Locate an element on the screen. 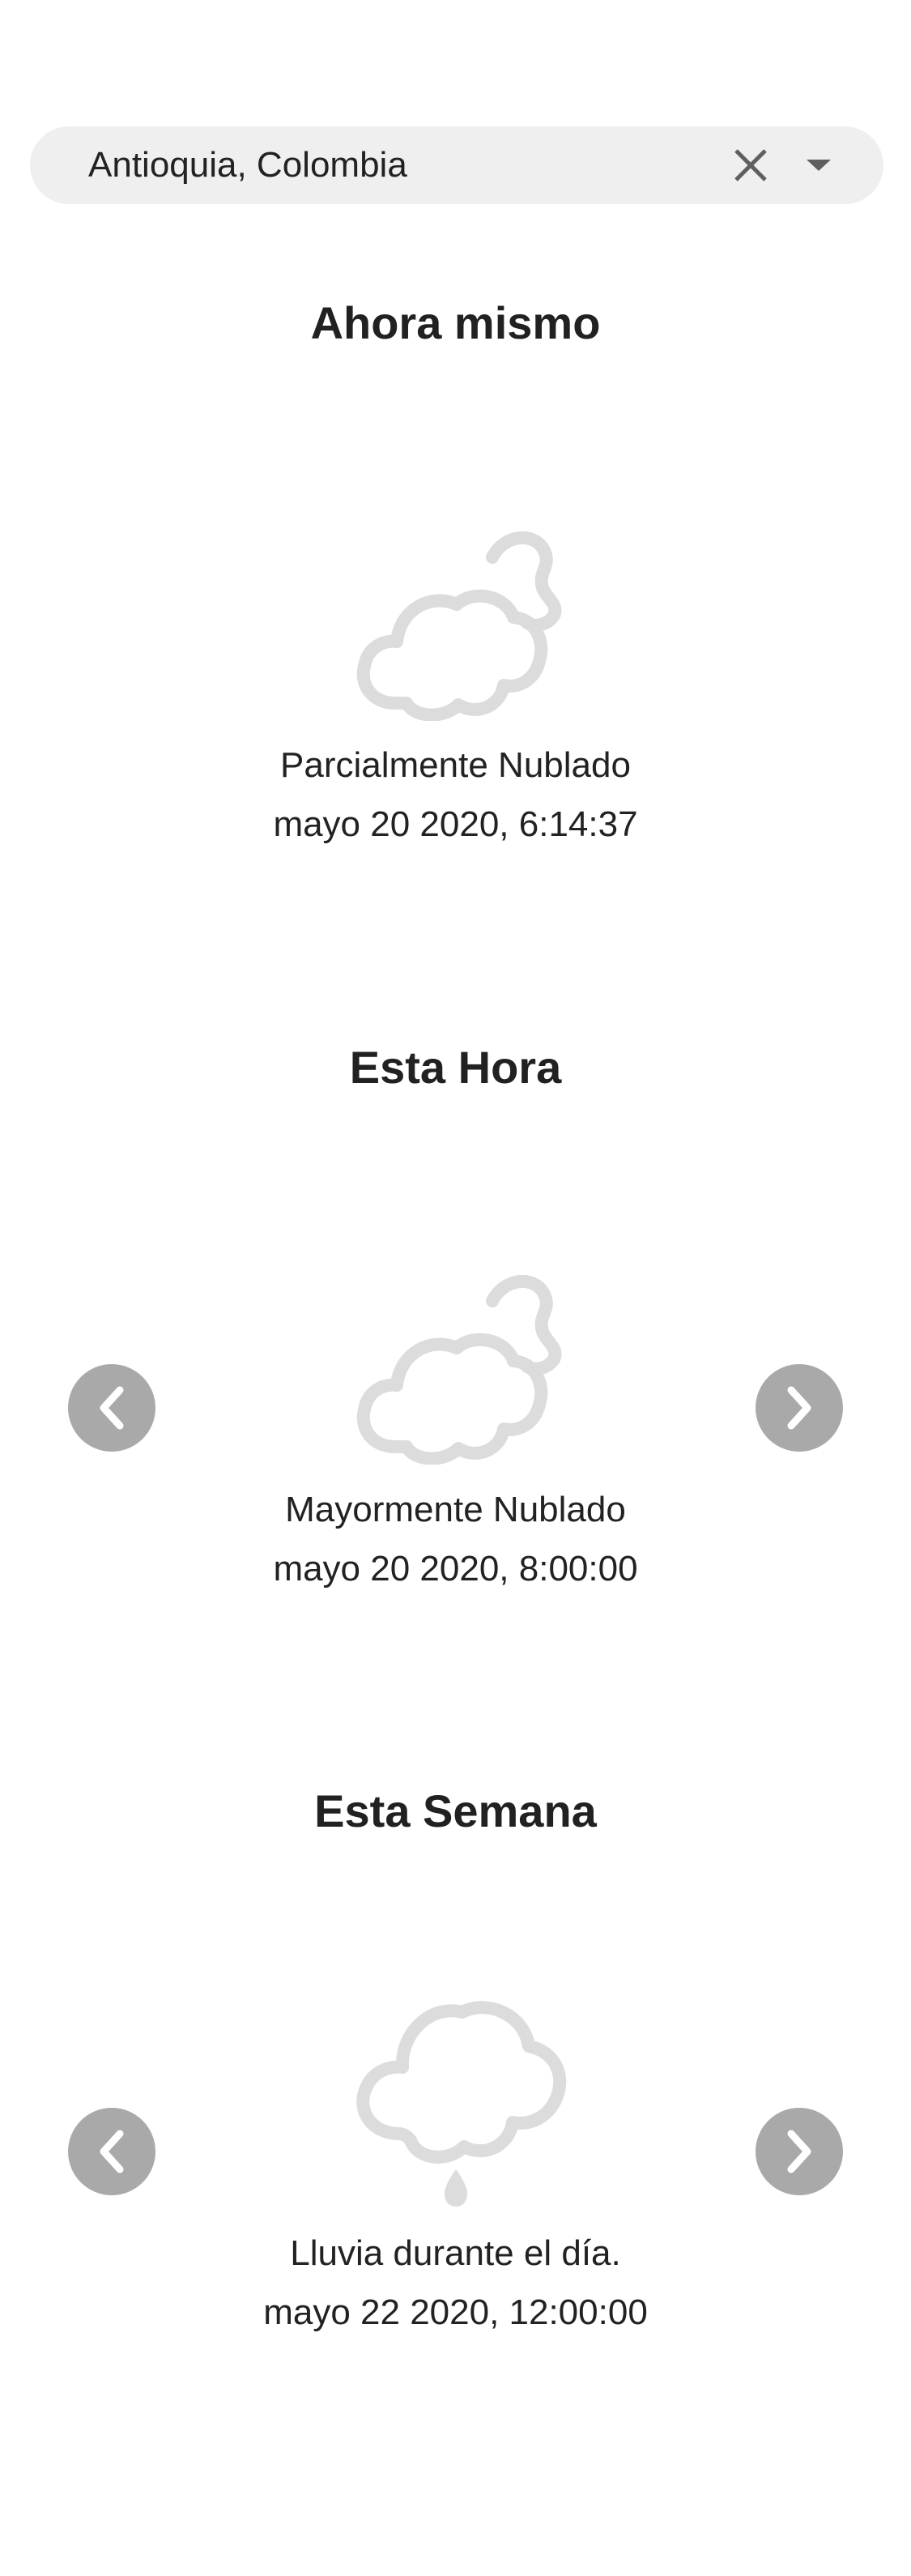  hour-datetime: mayo 20 2020, 8:00:00 is located at coordinates (455, 1569).